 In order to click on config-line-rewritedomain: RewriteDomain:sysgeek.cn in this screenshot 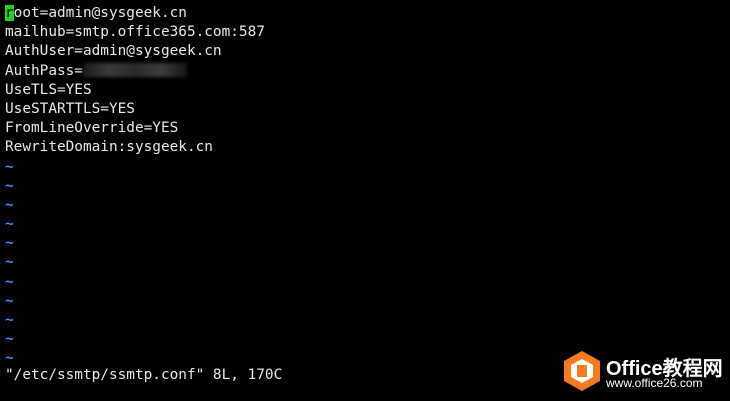, I will do `click(109, 147)`.